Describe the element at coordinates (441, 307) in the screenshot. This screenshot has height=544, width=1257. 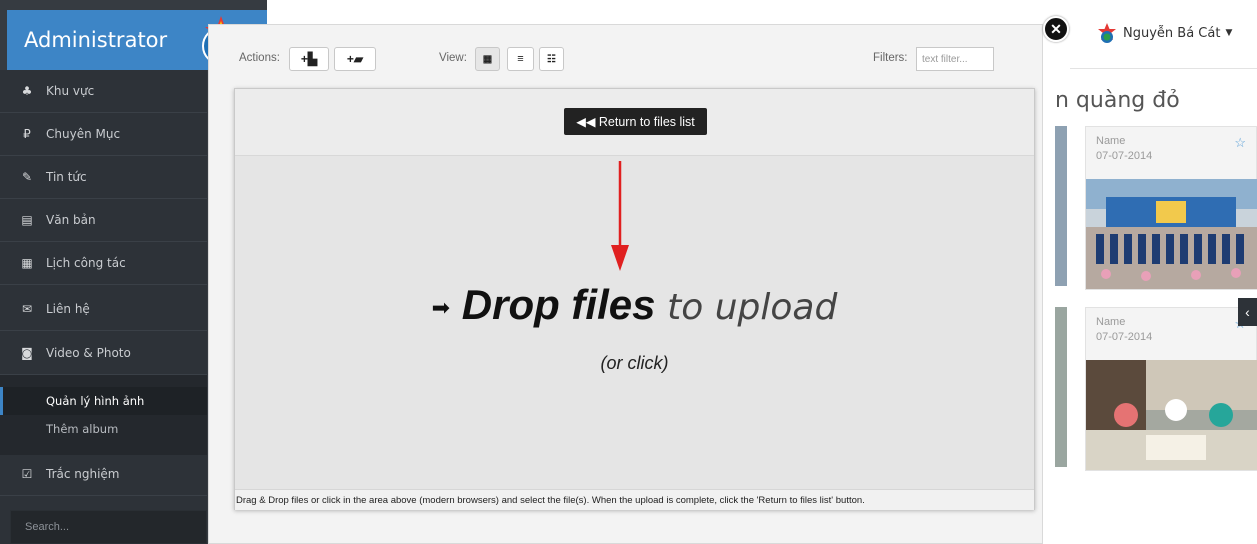
I see `arrow-right-icon: ➡` at that location.